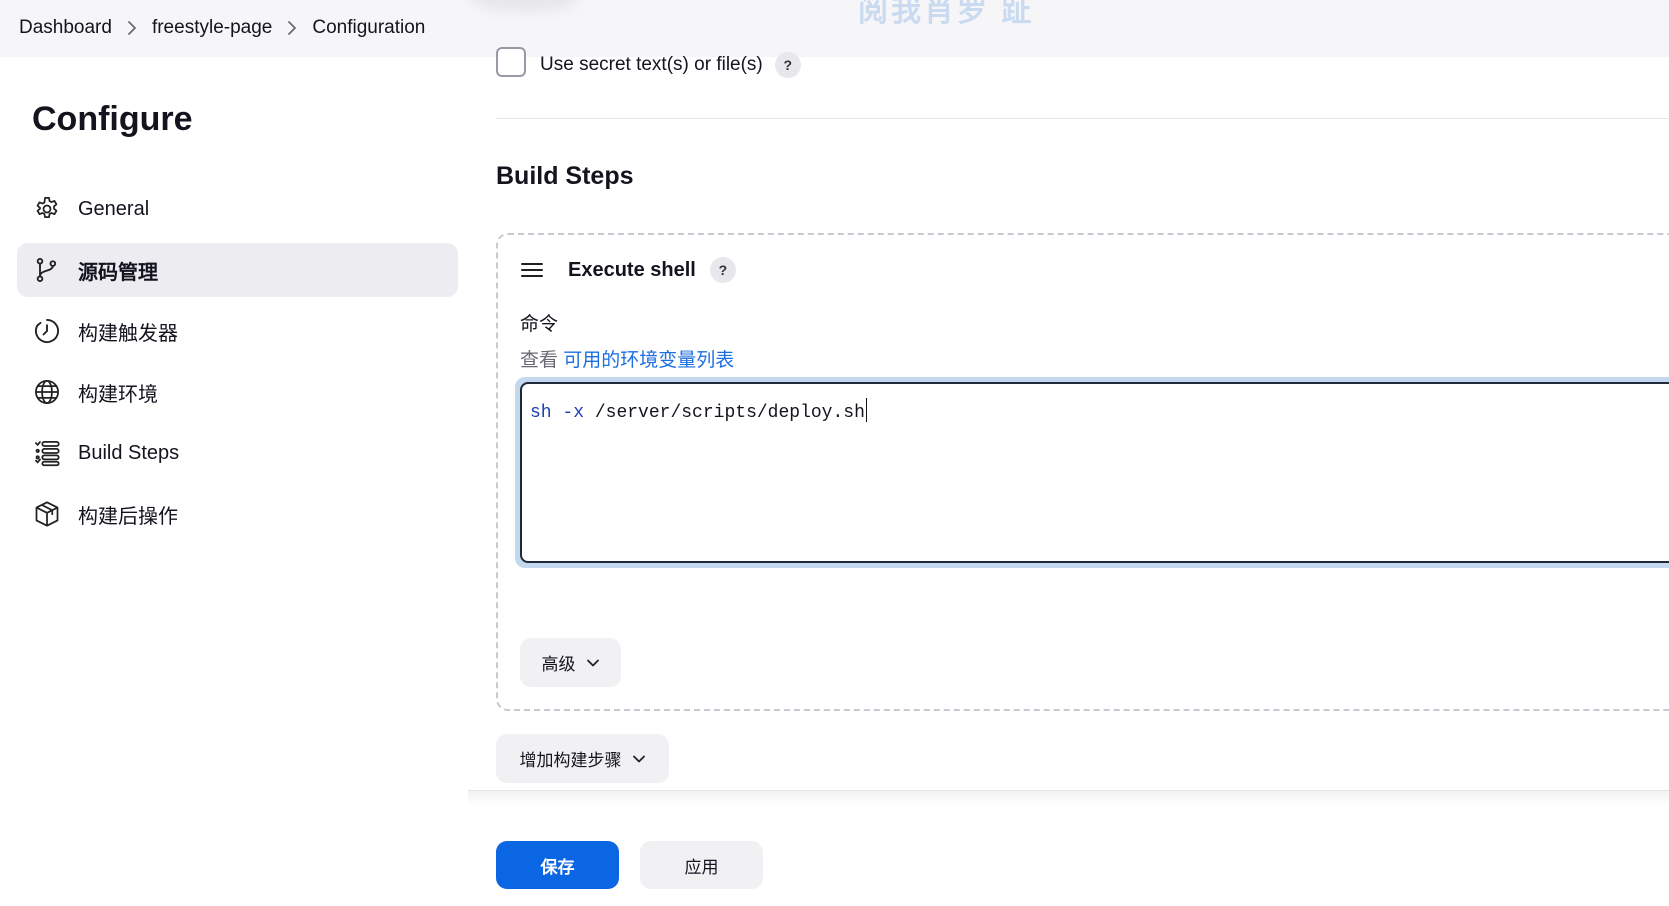  I want to click on command-path: /server/scripts/deploy.sh, so click(729, 413).